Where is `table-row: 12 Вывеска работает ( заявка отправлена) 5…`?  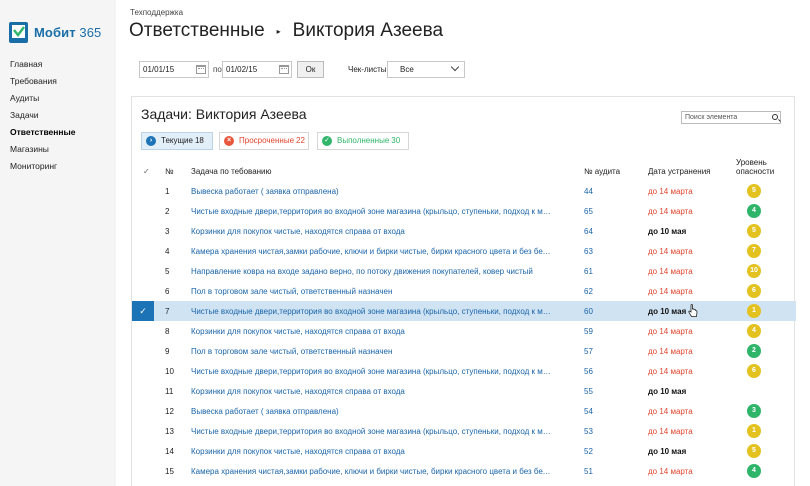 table-row: 12 Вывеска работает ( заявка отправлена) 5… is located at coordinates (464, 411).